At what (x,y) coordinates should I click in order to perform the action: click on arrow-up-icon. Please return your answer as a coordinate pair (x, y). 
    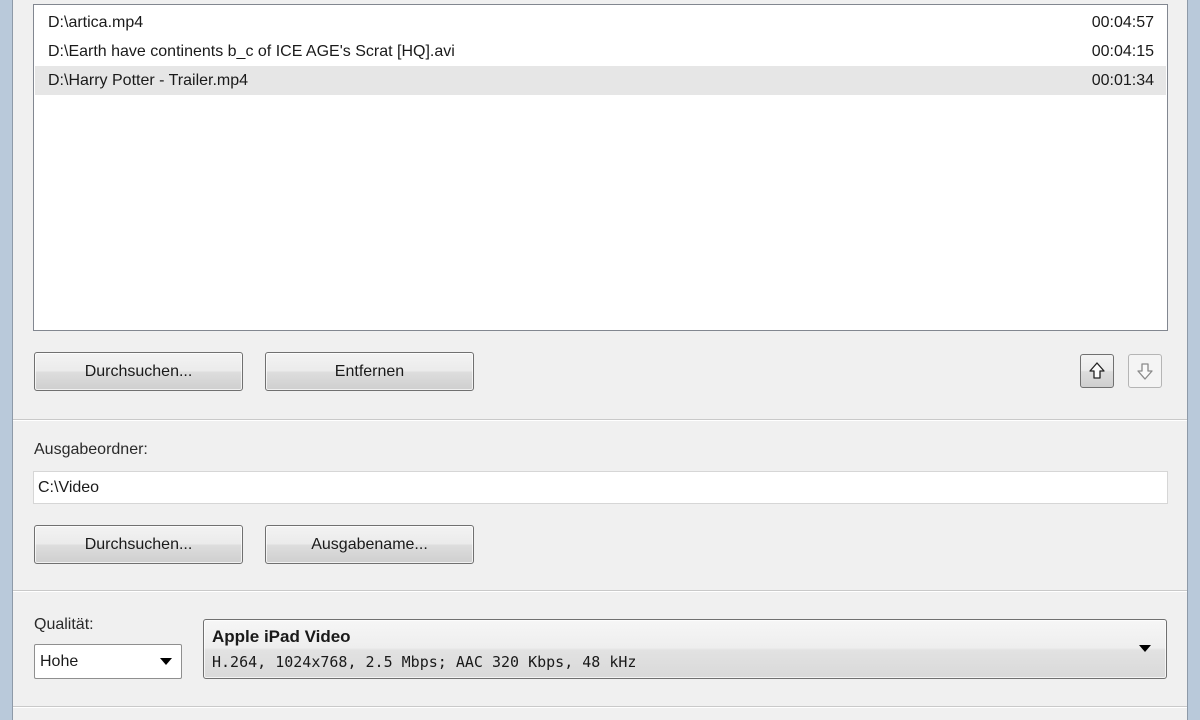
    Looking at the image, I should click on (1097, 370).